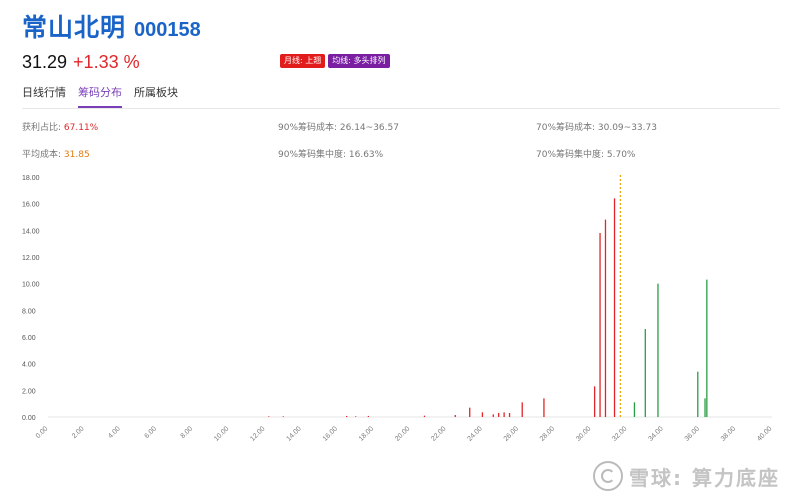  Describe the element at coordinates (511, 433) in the screenshot. I see `x-tick-label: 26.00` at that location.